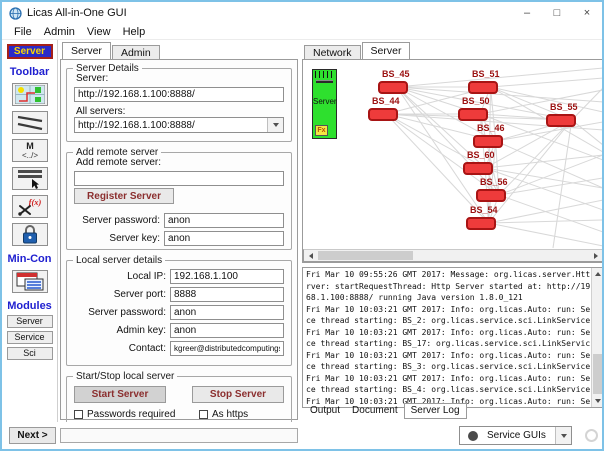 This screenshot has height=451, width=604. Describe the element at coordinates (29, 122) in the screenshot. I see `links-icon` at that location.